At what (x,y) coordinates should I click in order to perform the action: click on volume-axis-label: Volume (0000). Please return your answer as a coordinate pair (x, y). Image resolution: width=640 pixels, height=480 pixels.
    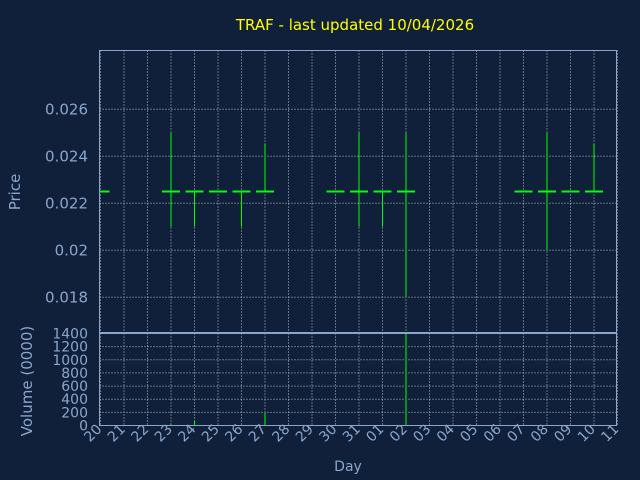
    Looking at the image, I should click on (27, 381).